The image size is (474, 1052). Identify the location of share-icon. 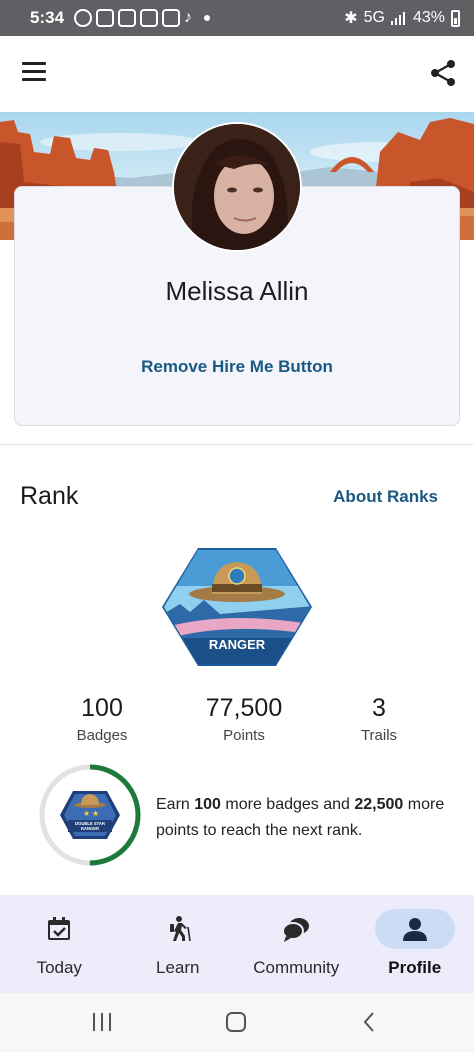
(443, 73).